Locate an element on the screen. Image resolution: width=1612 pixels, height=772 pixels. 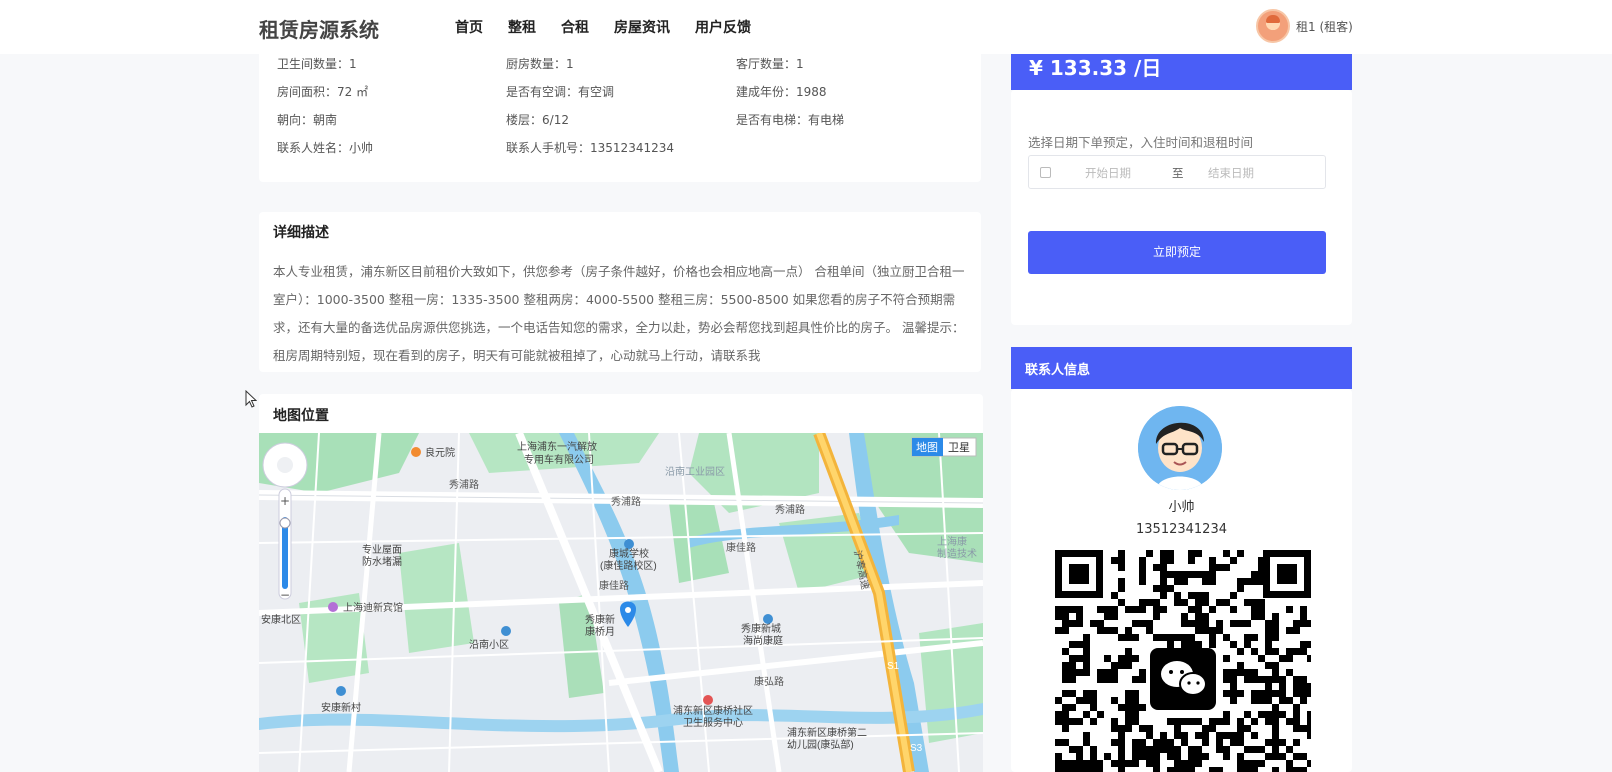
map-label: 秀康新城 is located at coordinates (761, 628).